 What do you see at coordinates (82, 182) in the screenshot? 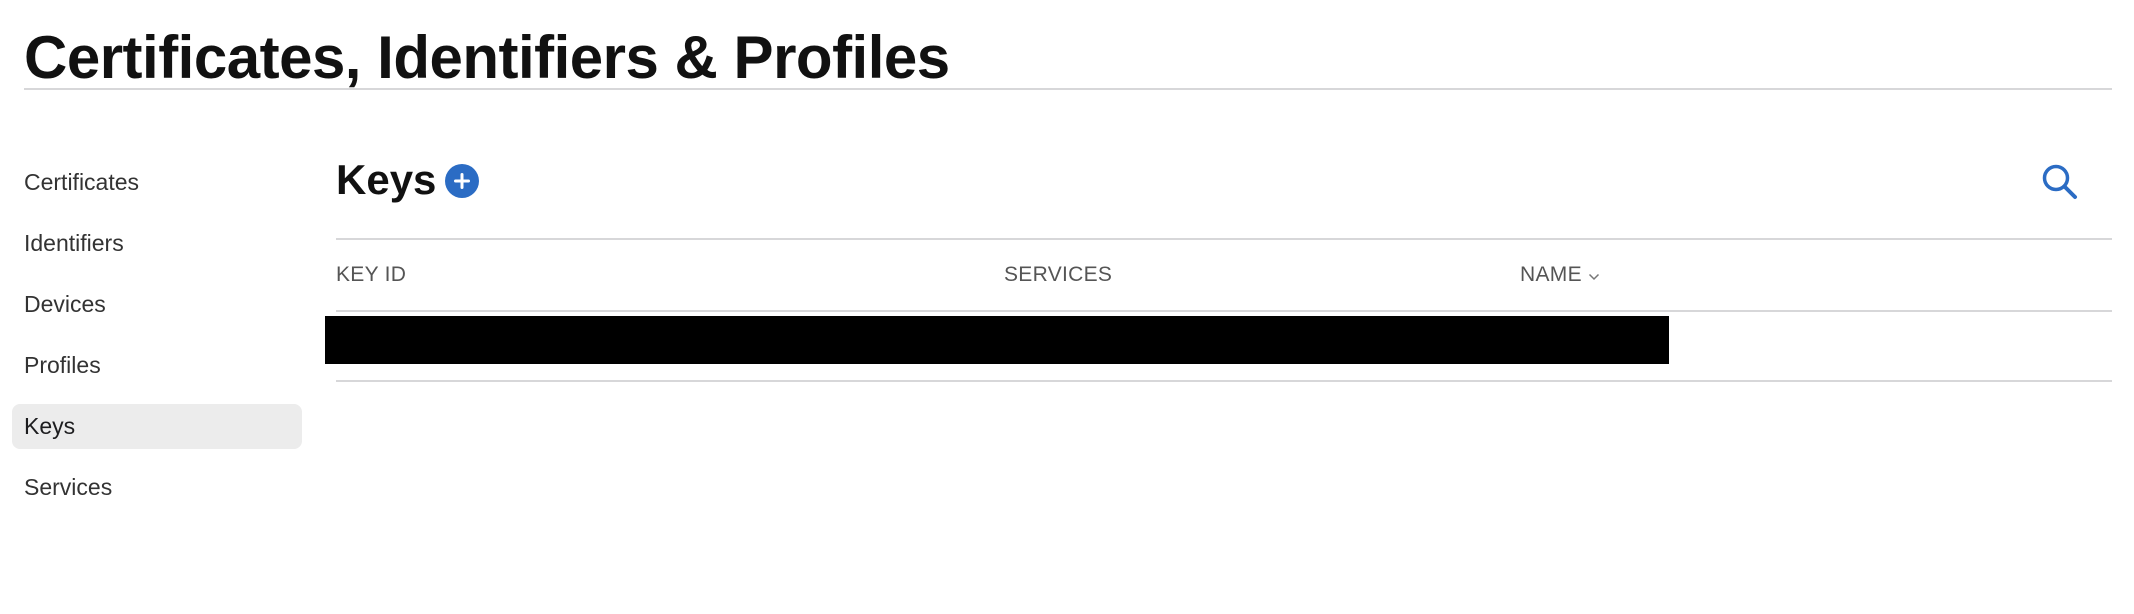
I see `sidebar-item-label: Certificates` at bounding box center [82, 182].